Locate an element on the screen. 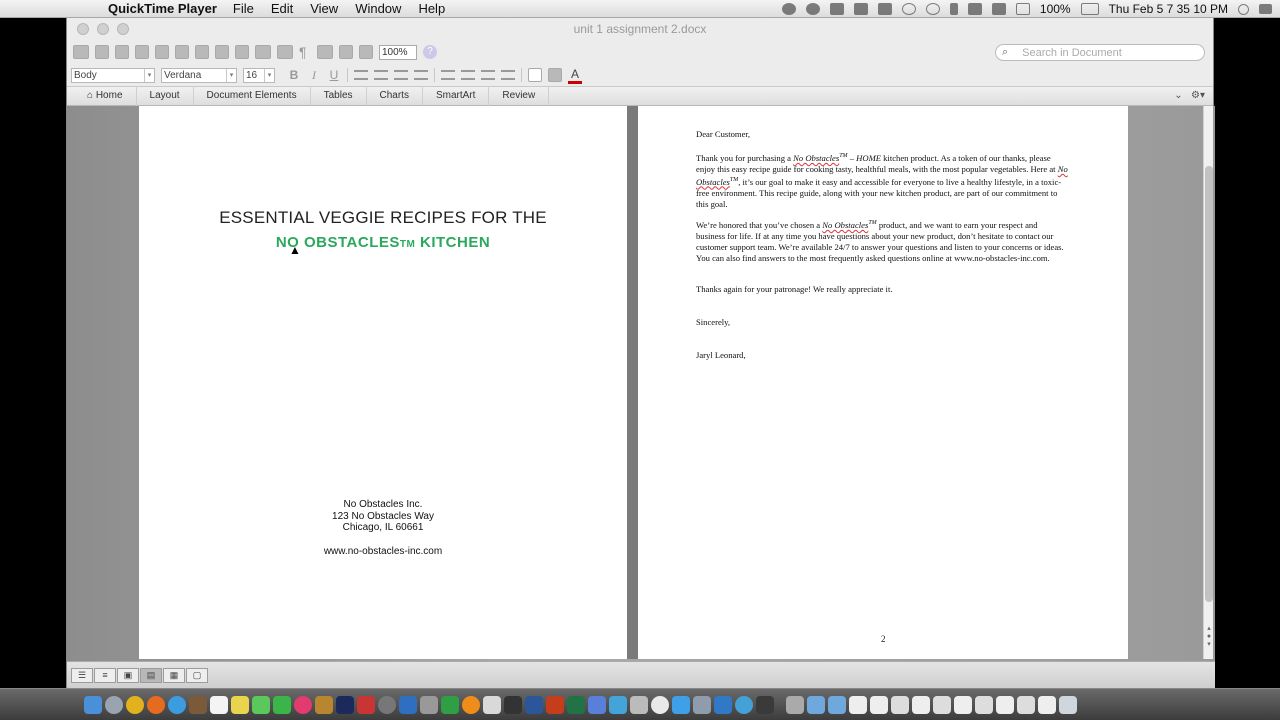 This screenshot has height=720, width=1280. excel-icon is located at coordinates (450, 704).